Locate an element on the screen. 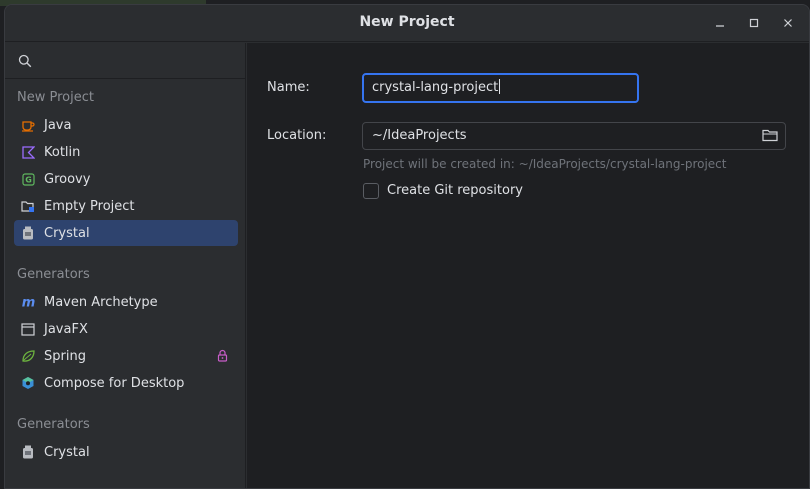 This screenshot has height=489, width=810. maven-icon: m is located at coordinates (28, 302).